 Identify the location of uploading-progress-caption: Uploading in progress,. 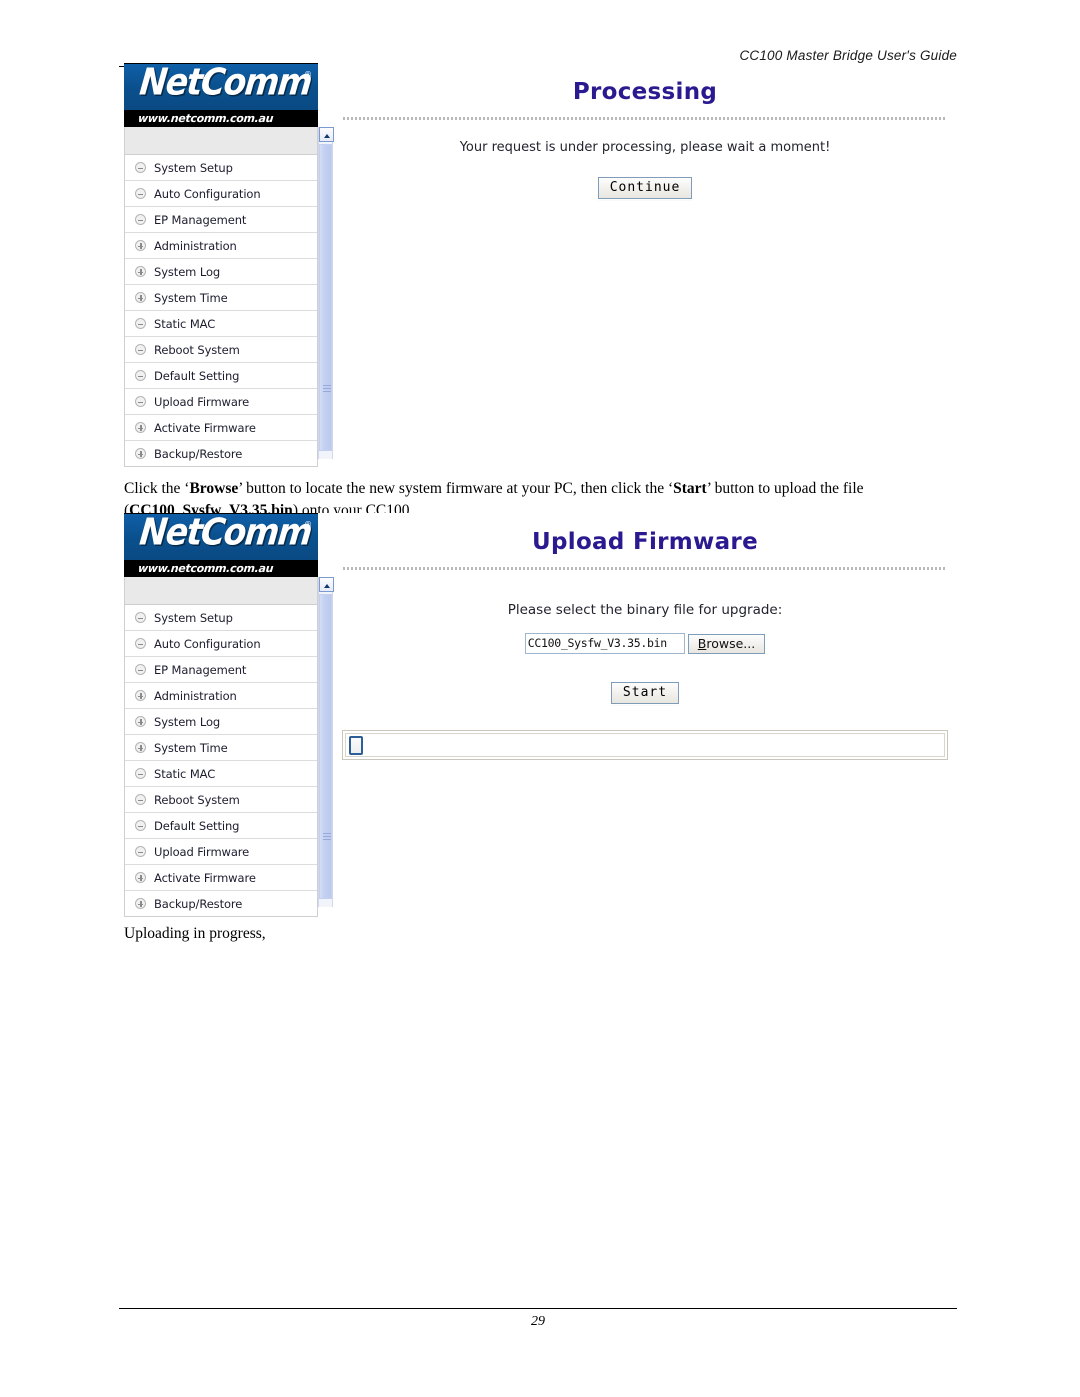
(195, 933).